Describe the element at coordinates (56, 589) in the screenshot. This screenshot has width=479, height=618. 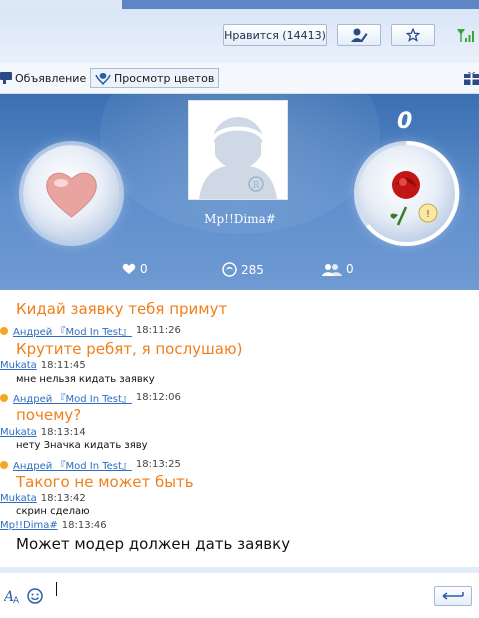
I see `message-input` at that location.